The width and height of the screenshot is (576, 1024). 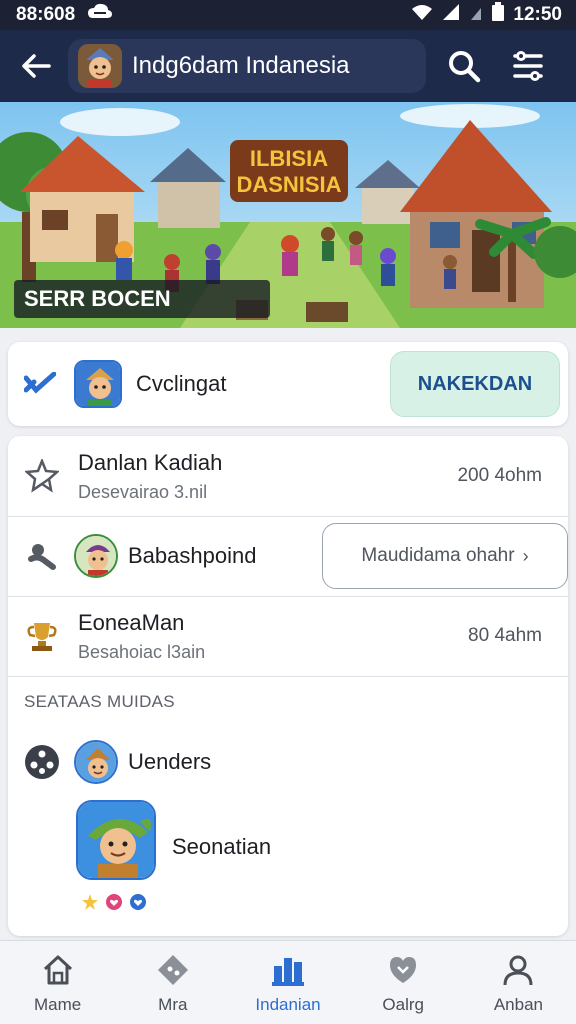 What do you see at coordinates (403, 970) in the screenshot?
I see `heart-chat-icon` at bounding box center [403, 970].